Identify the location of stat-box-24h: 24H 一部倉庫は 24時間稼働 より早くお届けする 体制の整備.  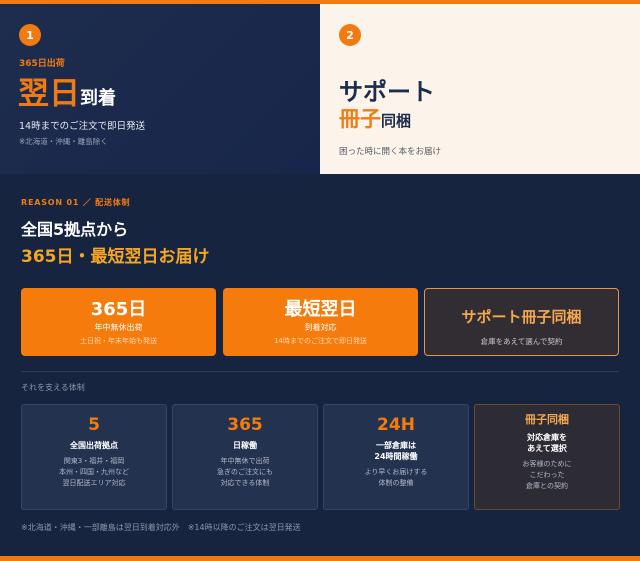
(396, 457).